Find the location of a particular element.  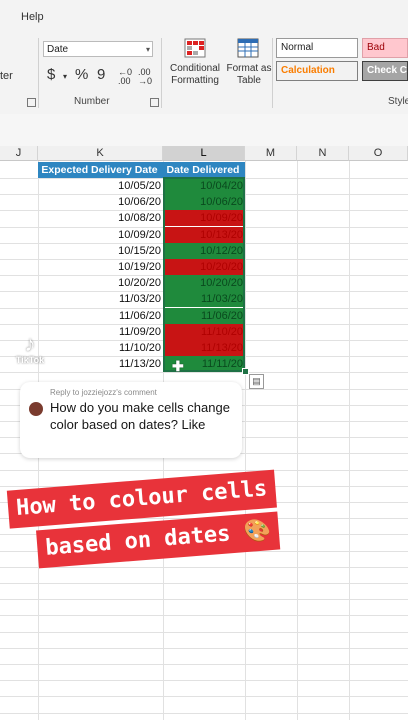

styles-group-label: Style is located at coordinates (398, 101).